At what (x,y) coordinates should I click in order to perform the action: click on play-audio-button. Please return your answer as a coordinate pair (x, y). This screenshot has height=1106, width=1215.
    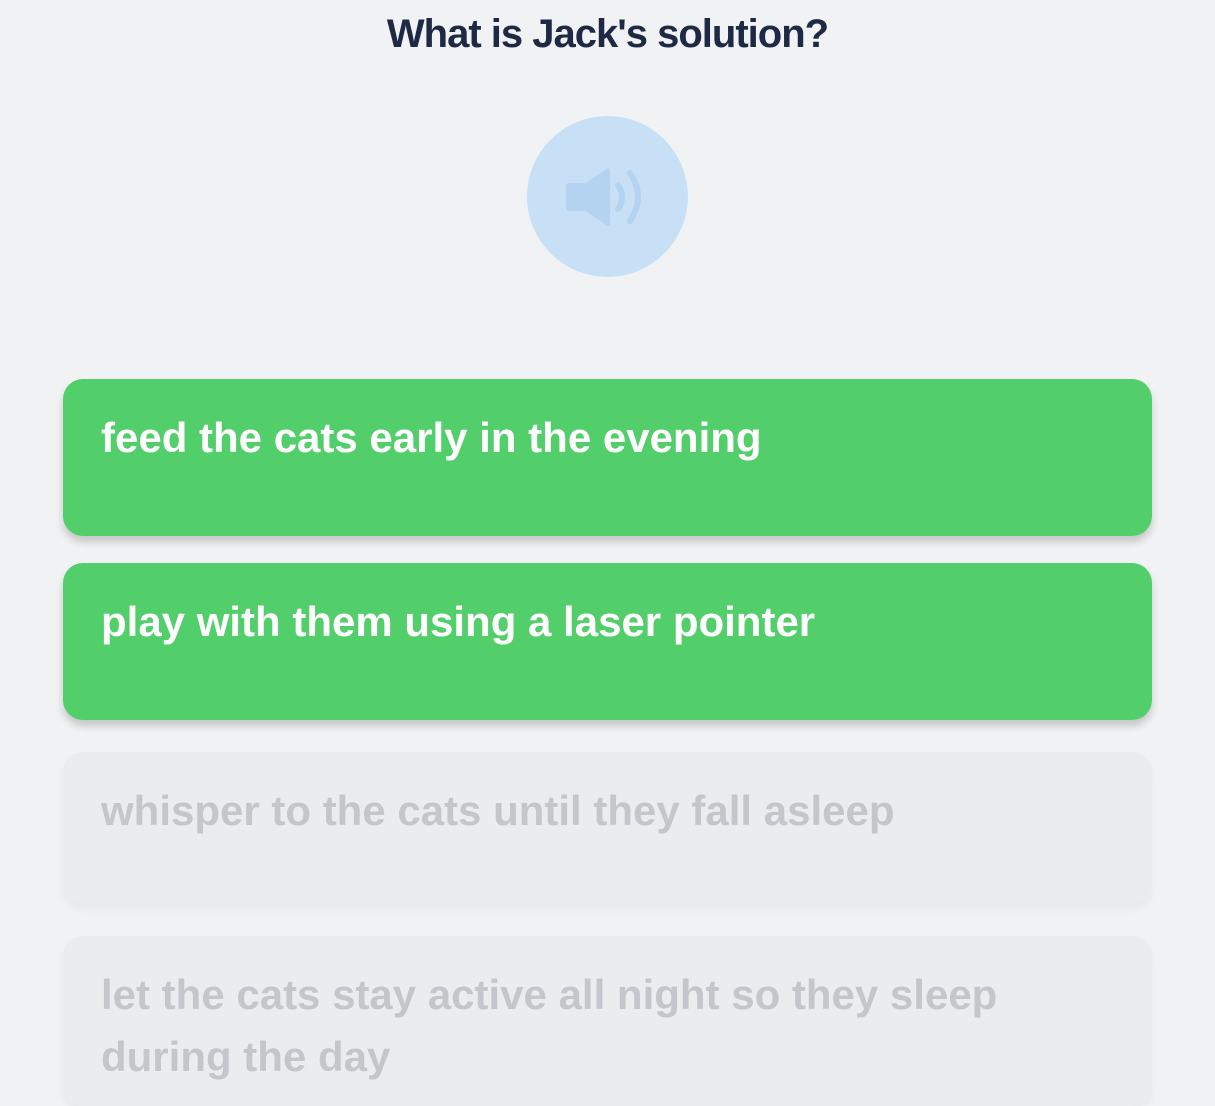
    Looking at the image, I should click on (607, 196).